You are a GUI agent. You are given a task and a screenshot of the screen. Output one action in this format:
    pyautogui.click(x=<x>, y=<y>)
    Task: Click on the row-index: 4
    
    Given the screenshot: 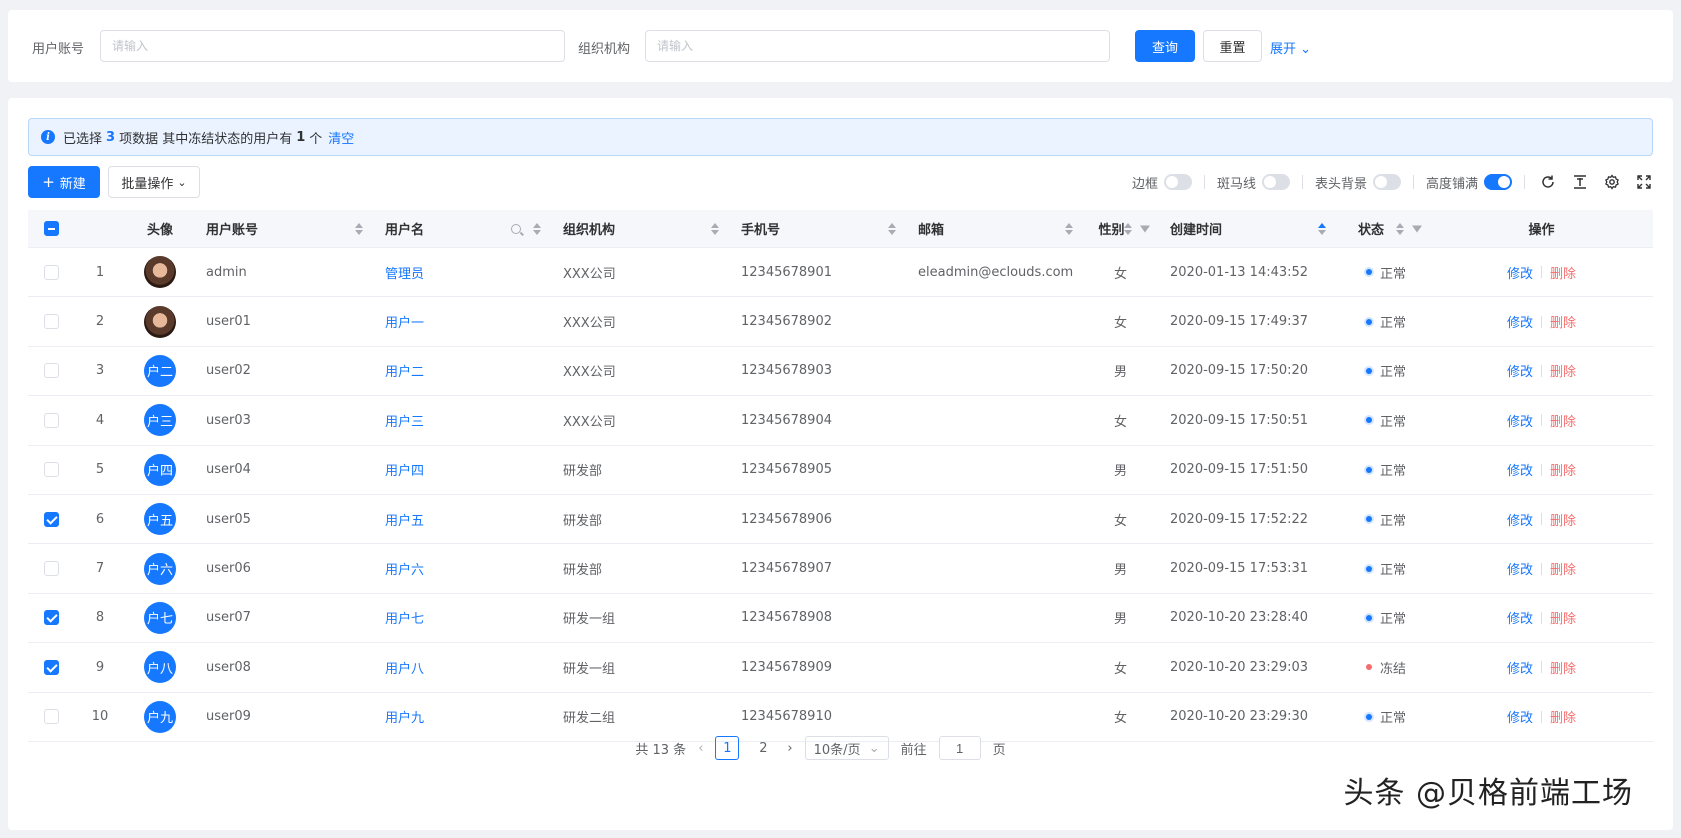 What is the action you would take?
    pyautogui.click(x=100, y=420)
    